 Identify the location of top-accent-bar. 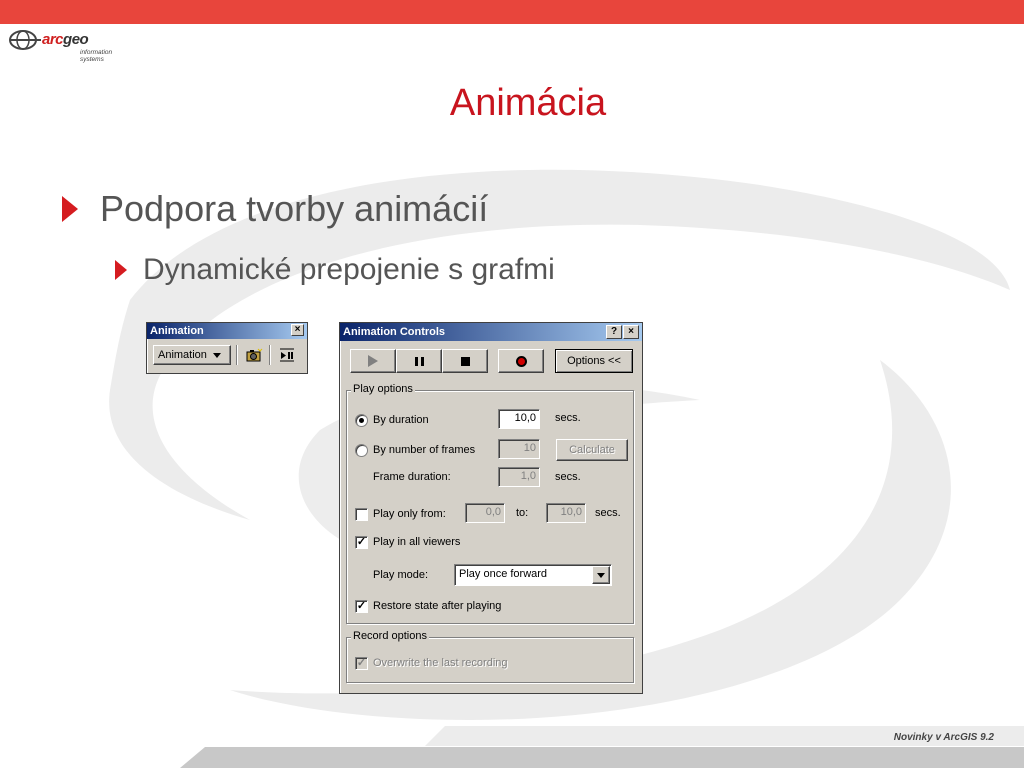
(512, 12).